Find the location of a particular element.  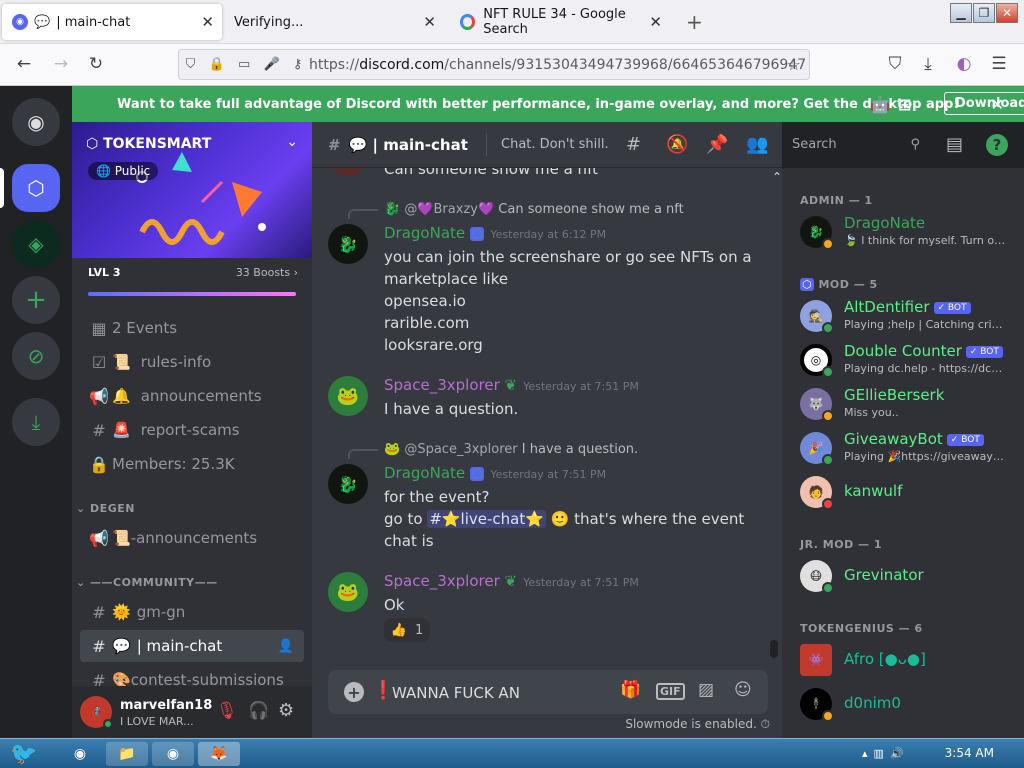

scroll-up-icon: ⌃ is located at coordinates (777, 177).